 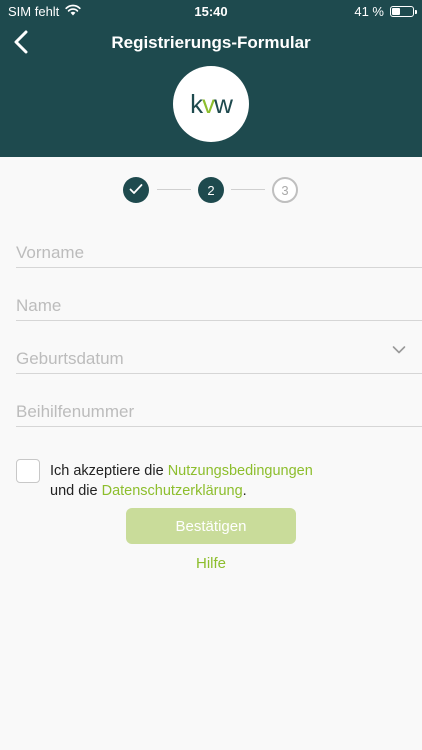 I want to click on terms-of-use-link: Nutzungsbedingungen, so click(x=240, y=471).